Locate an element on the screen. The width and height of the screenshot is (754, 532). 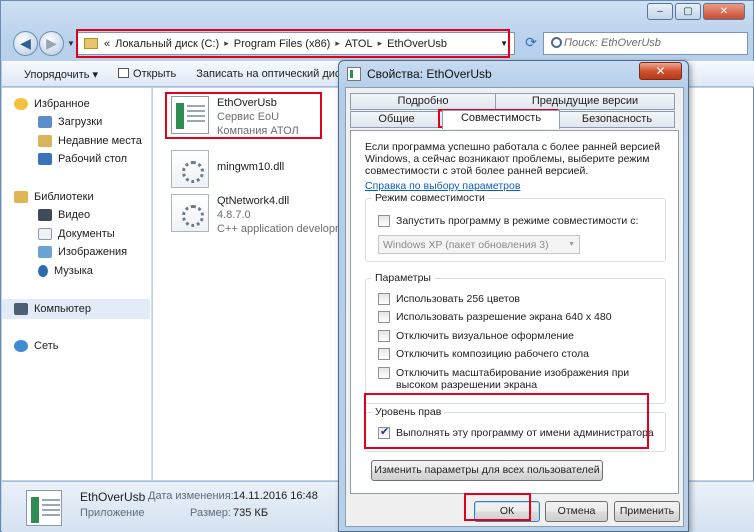
recent-pages-dropdown-icon: ▼ is located at coordinates (71, 43).